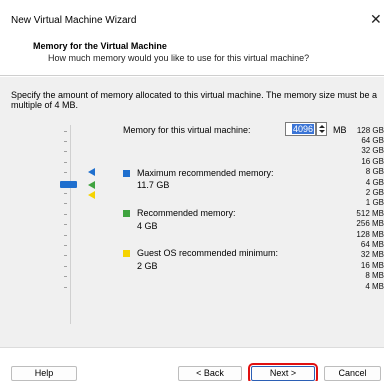 Image resolution: width=384 pixels, height=381 pixels. I want to click on slider-thumb, so click(68, 184).